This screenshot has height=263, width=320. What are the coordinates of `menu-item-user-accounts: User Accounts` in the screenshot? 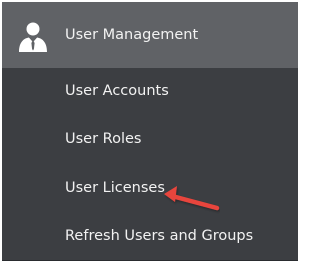 It's located at (117, 91).